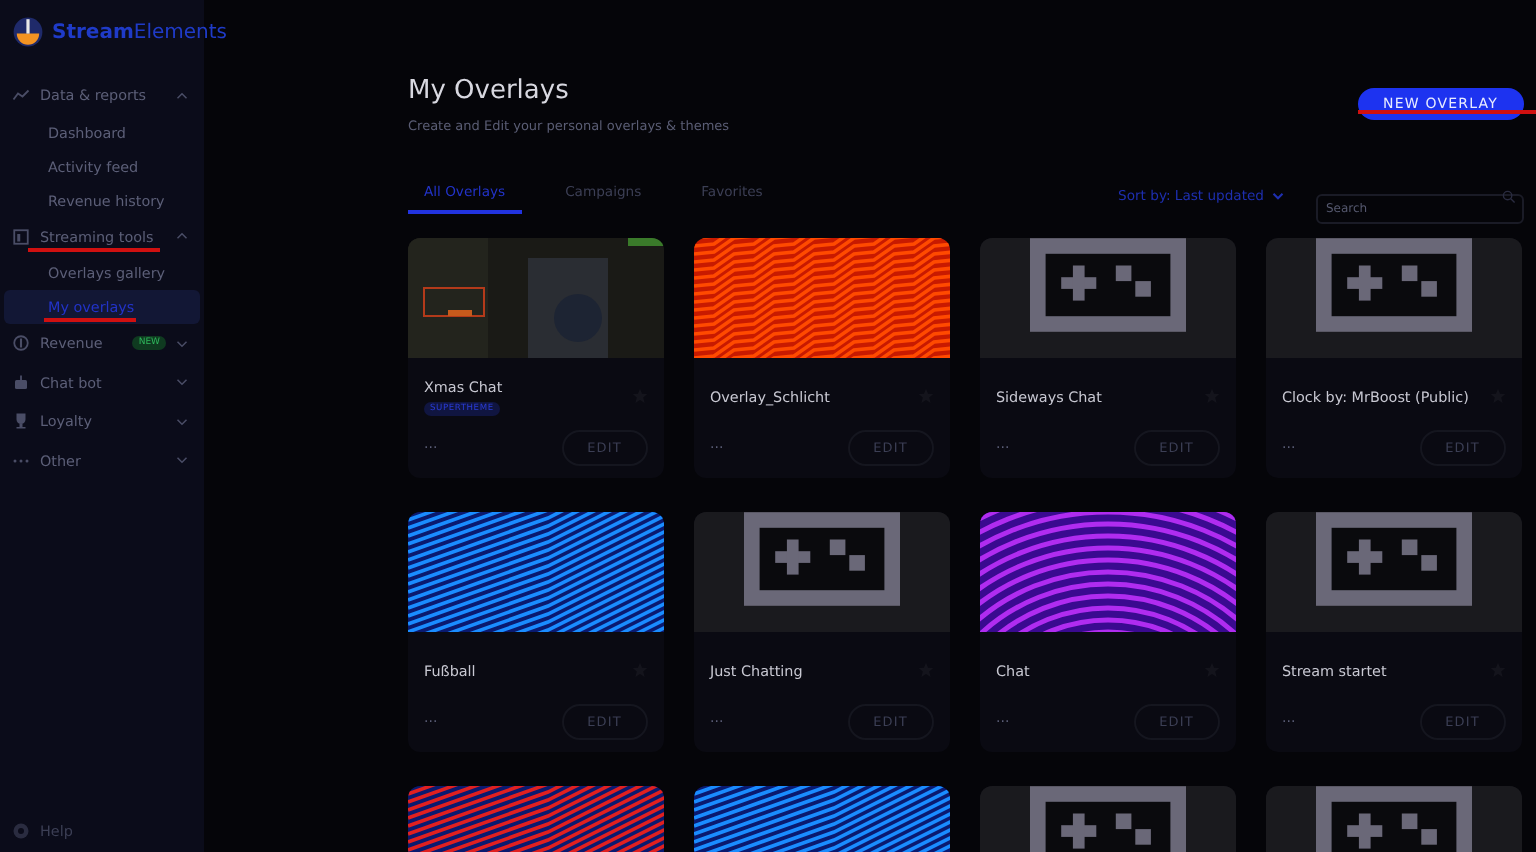 The width and height of the screenshot is (1536, 852). What do you see at coordinates (21, 382) in the screenshot?
I see `robot-icon` at bounding box center [21, 382].